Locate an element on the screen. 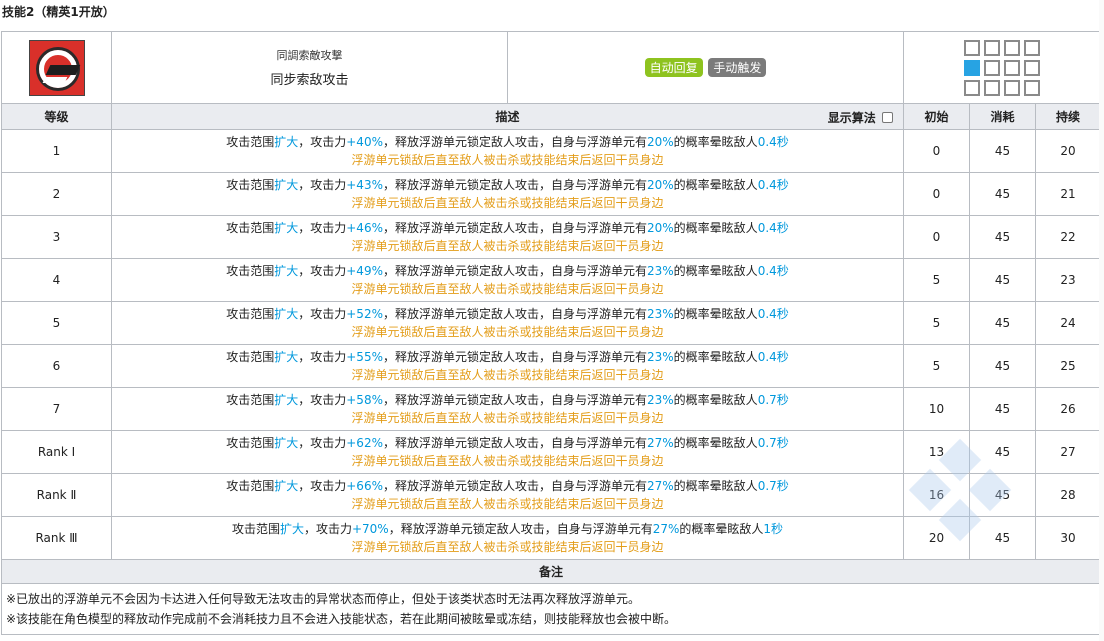 This screenshot has width=1104, height=641. level-cell: 4 is located at coordinates (56, 280).